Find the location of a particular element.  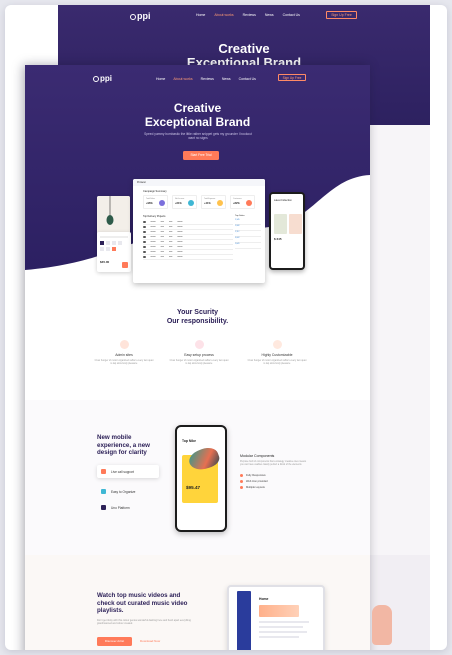

dashboard-section-title: Campaign Summary is located at coordinates (155, 191).